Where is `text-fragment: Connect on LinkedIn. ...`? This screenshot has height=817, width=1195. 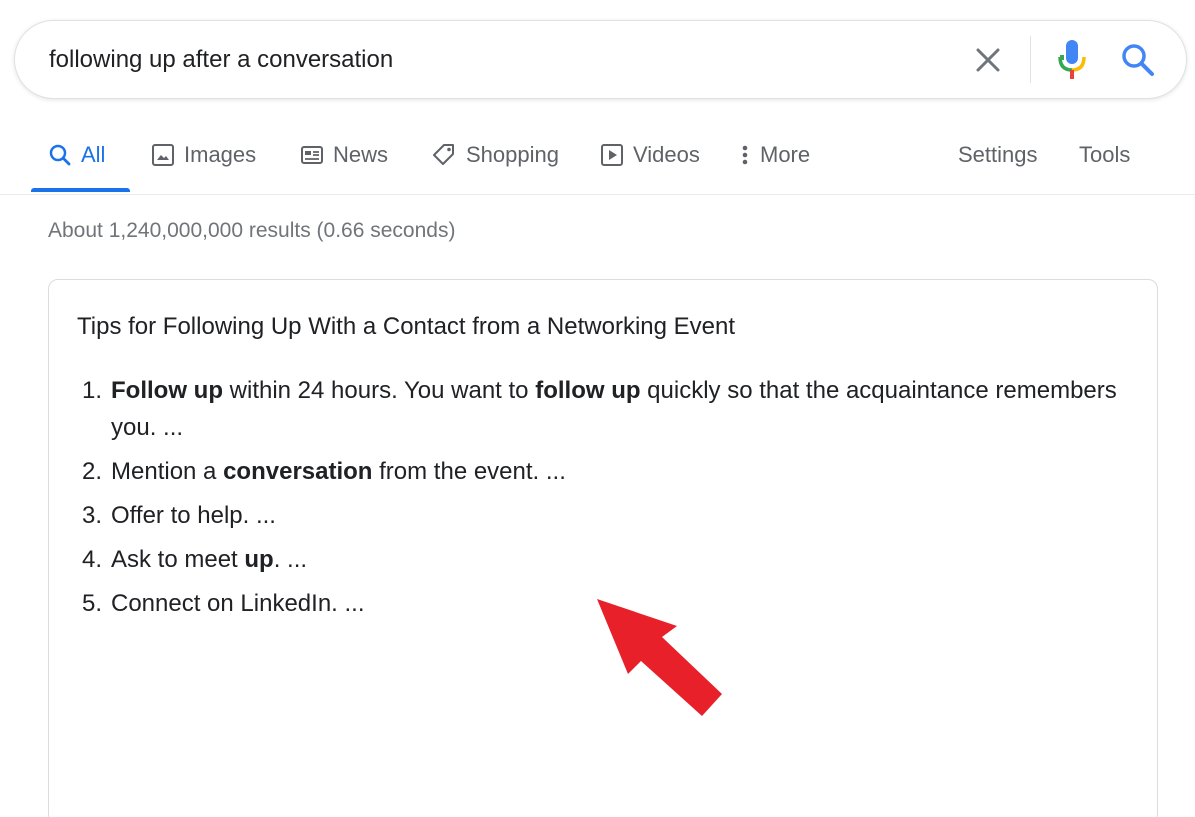 text-fragment: Connect on LinkedIn. ... is located at coordinates (238, 603).